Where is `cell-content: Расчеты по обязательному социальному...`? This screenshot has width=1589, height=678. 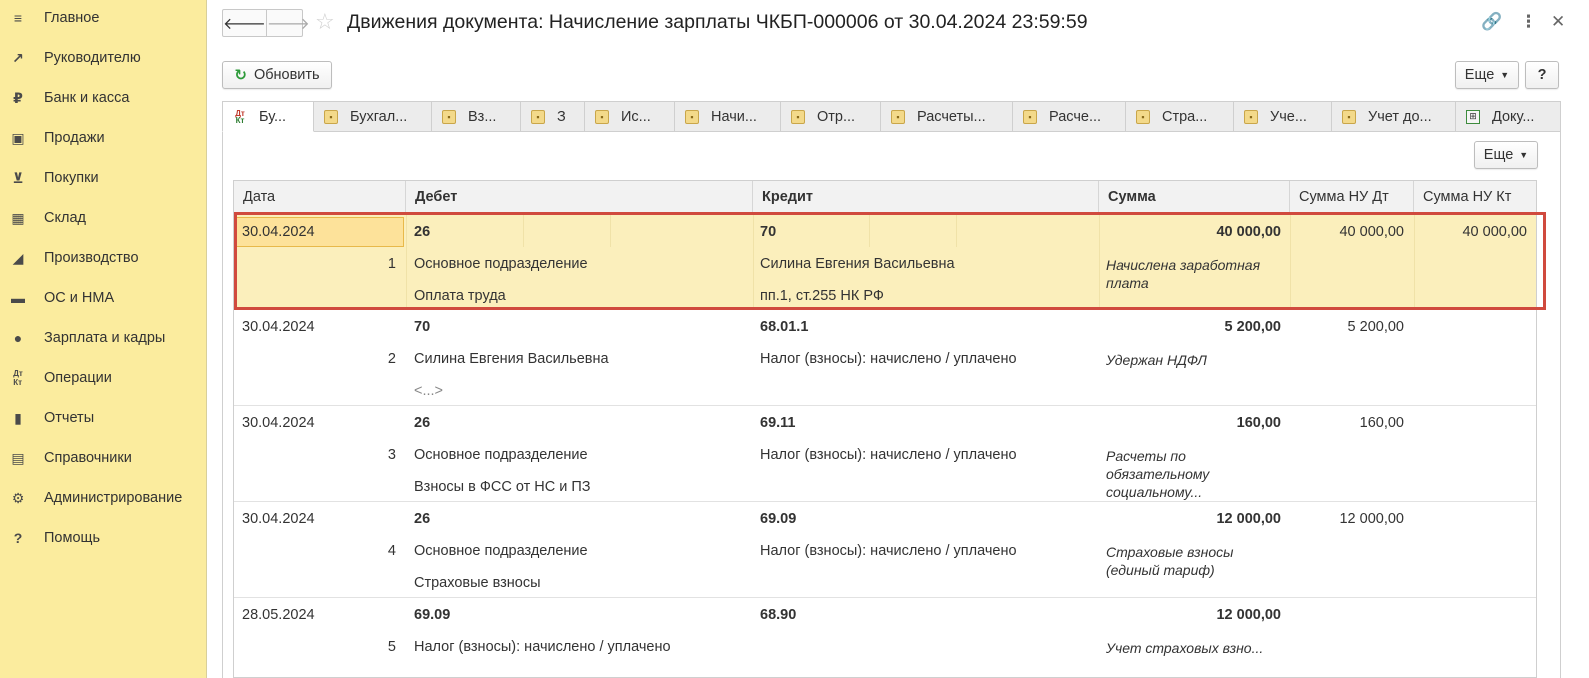
cell-content: Расчеты по обязательному социальному... is located at coordinates (1158, 474).